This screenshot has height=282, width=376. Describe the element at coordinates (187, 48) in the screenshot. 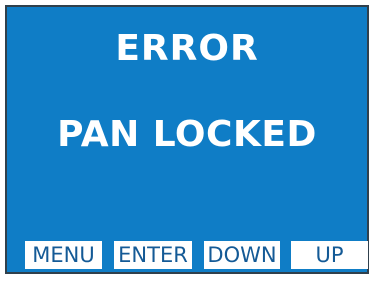

I see `error-title: ERROR` at that location.